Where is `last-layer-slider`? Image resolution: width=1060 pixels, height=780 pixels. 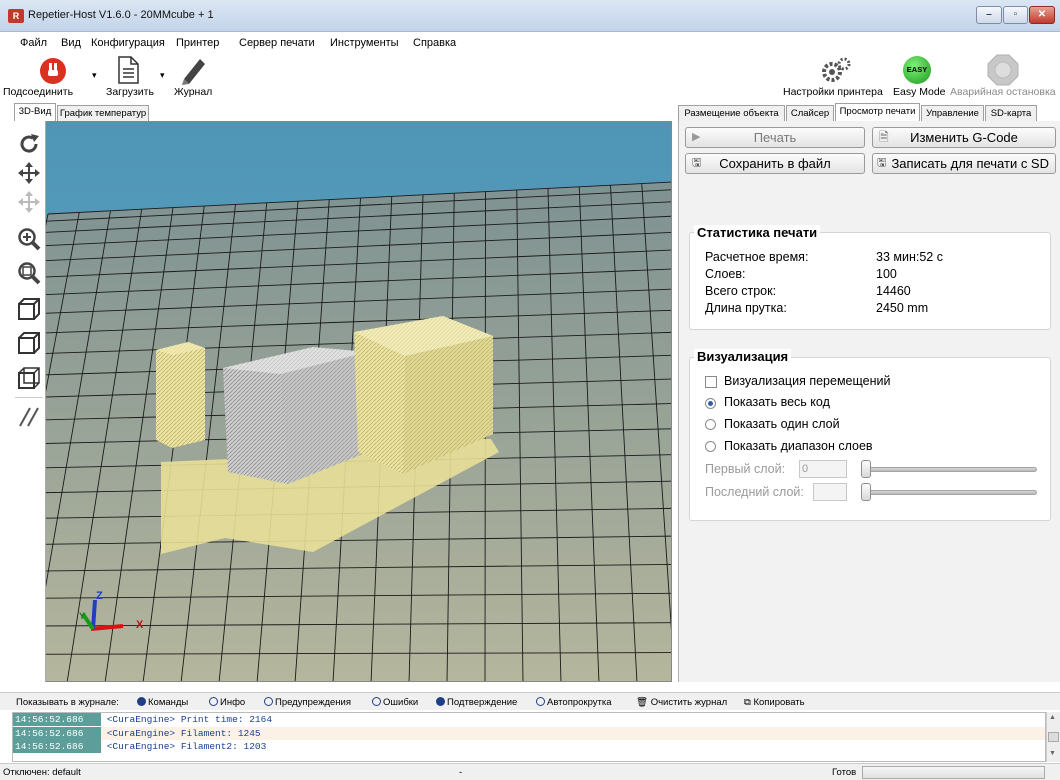 last-layer-slider is located at coordinates (949, 492).